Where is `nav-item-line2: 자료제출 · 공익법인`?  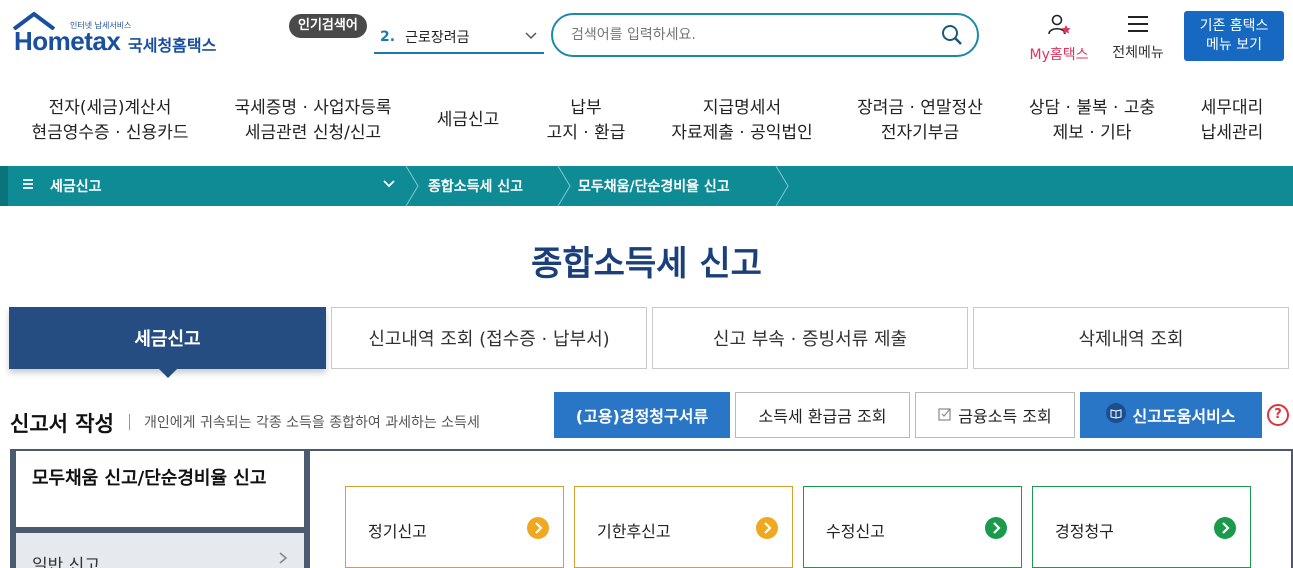 nav-item-line2: 자료제출 · 공익법인 is located at coordinates (742, 133).